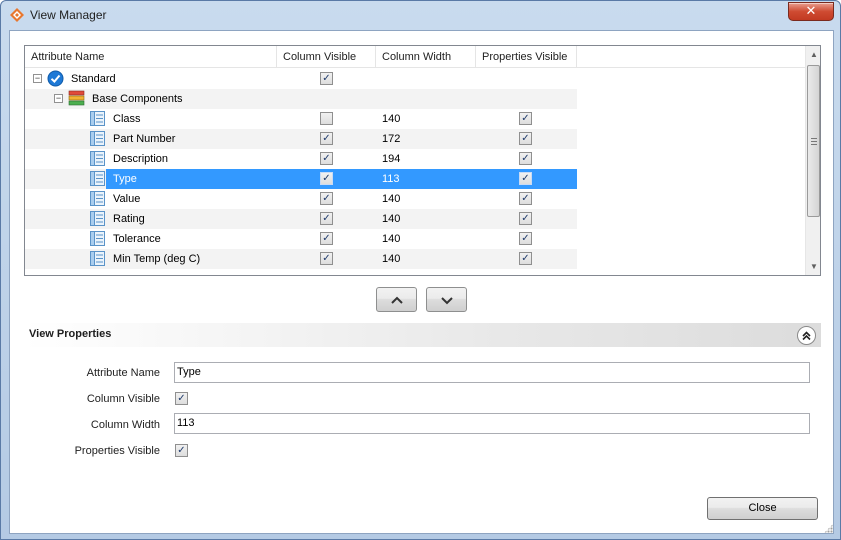  I want to click on move-up-button, so click(396, 299).